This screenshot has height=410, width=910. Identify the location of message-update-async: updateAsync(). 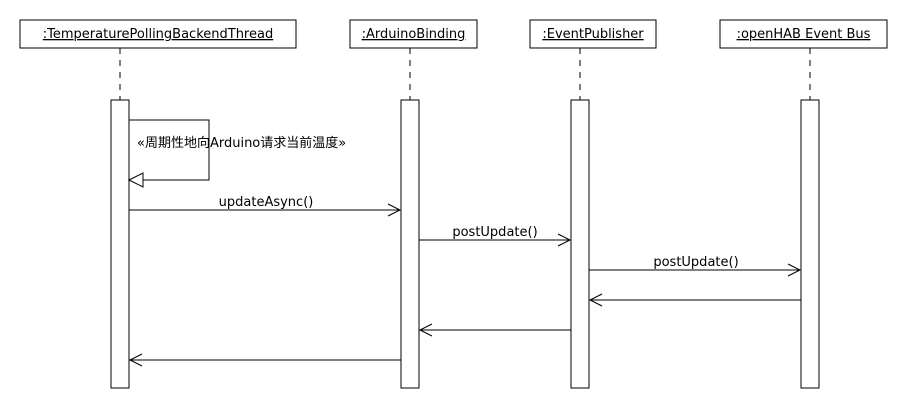
(265, 206).